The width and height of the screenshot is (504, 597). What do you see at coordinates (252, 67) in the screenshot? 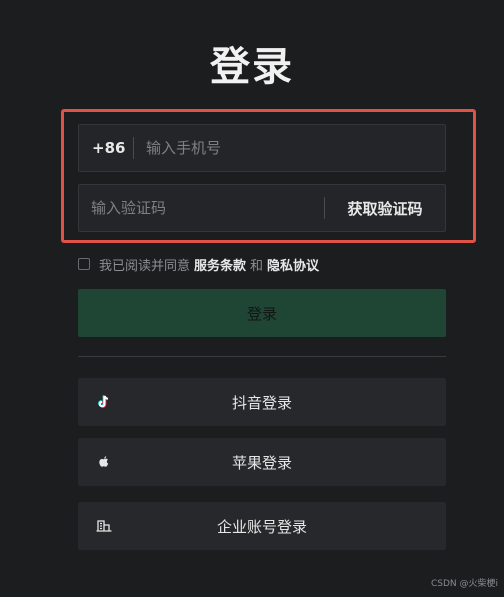
I see `page-title: 登录` at bounding box center [252, 67].